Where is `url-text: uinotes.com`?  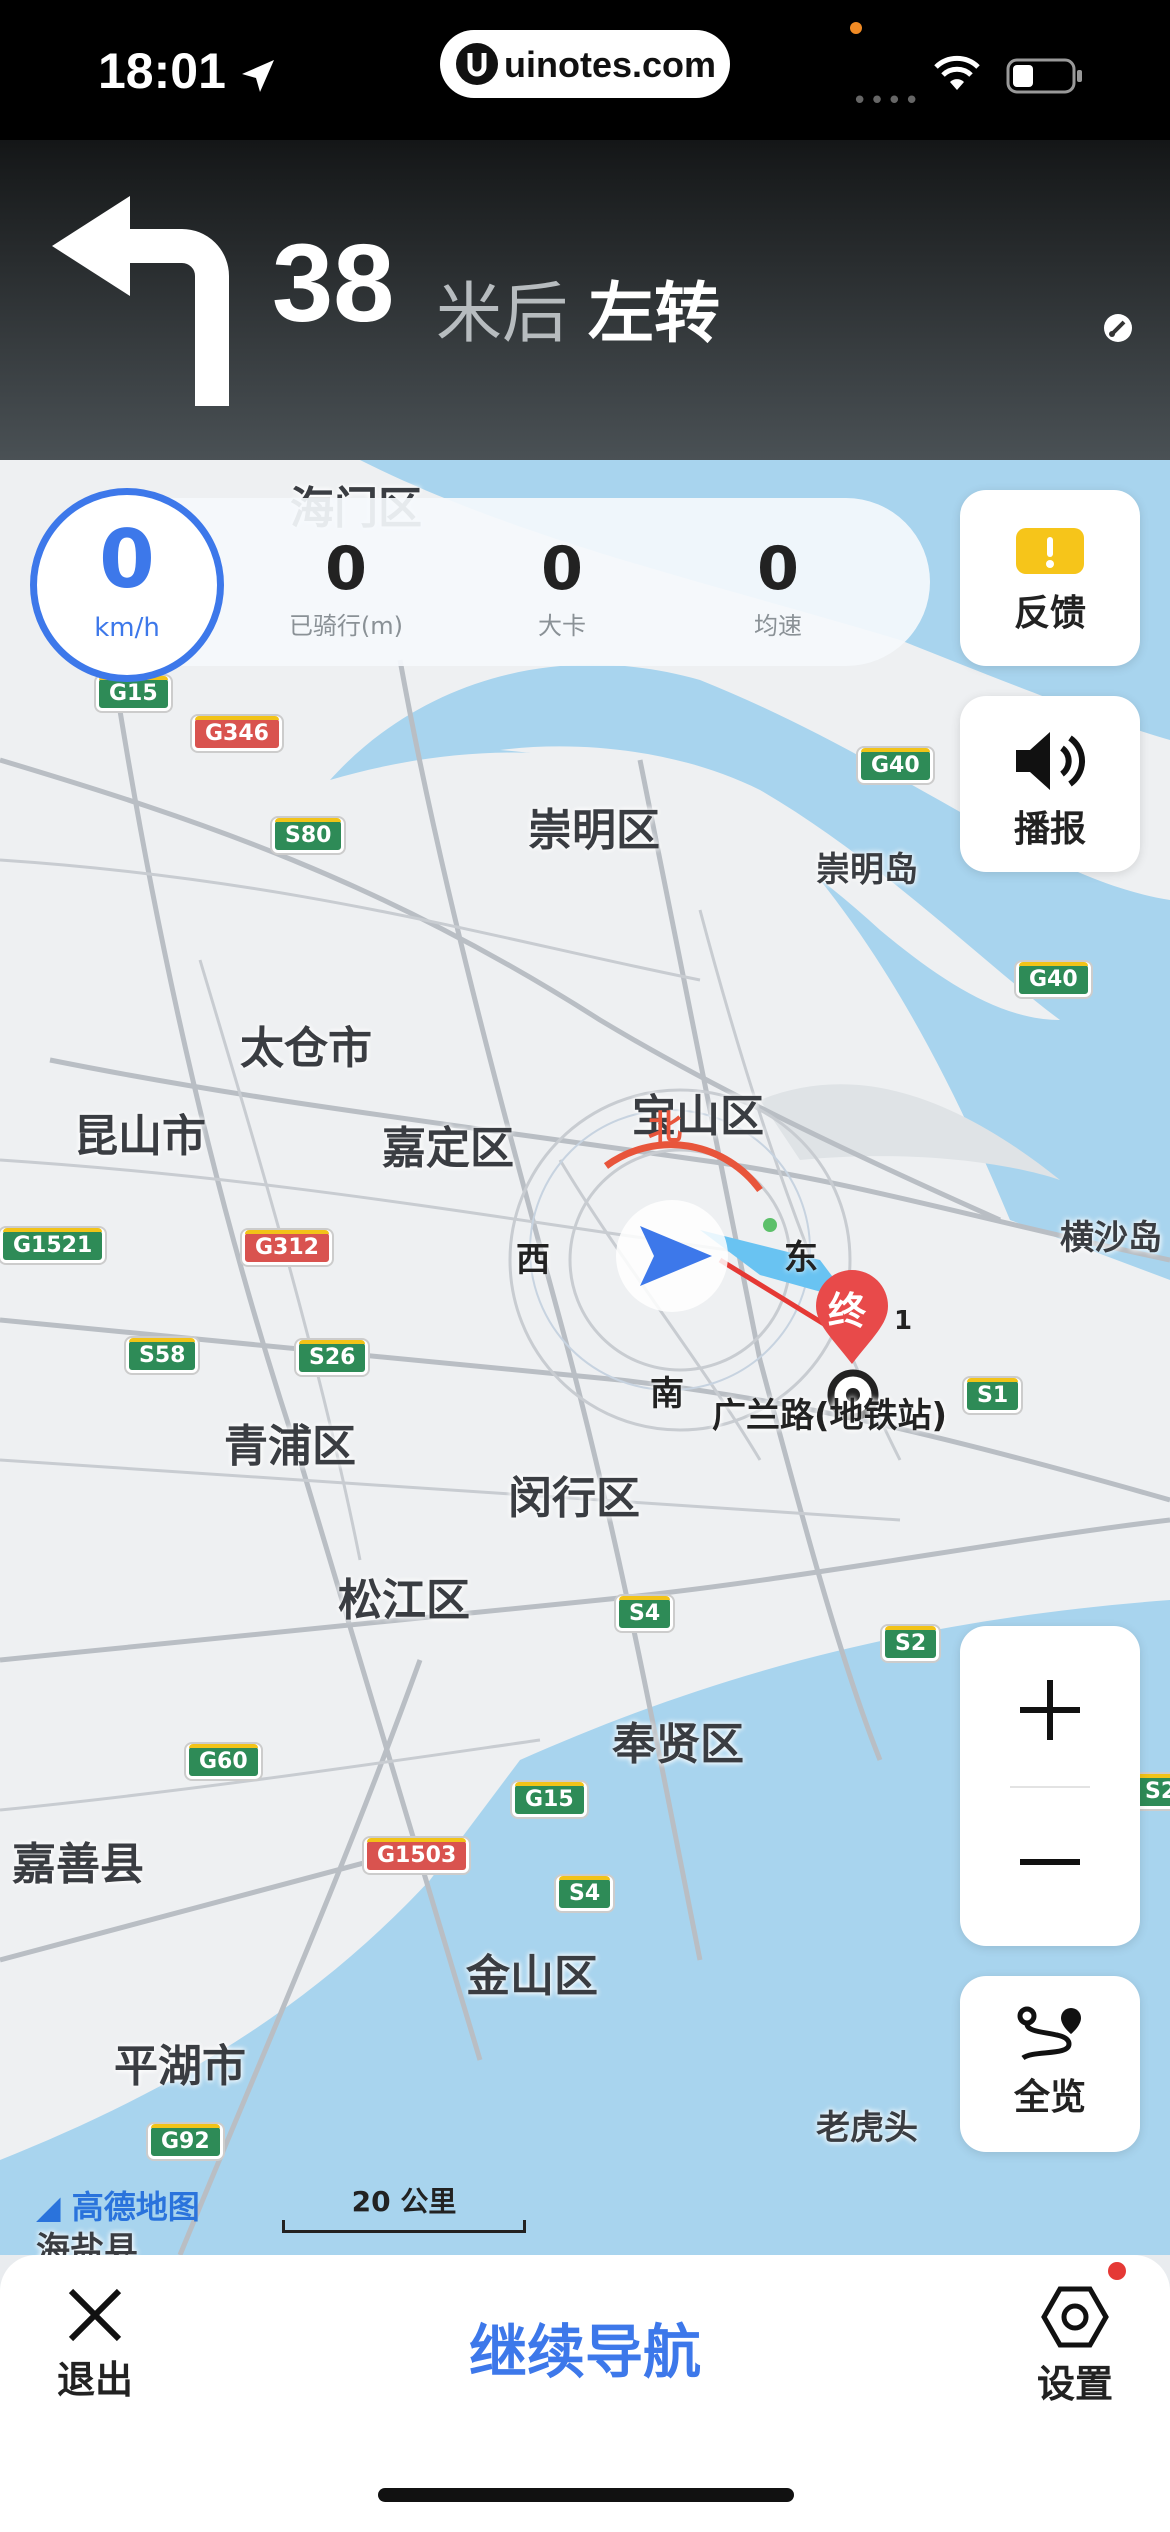
url-text: uinotes.com is located at coordinates (610, 64).